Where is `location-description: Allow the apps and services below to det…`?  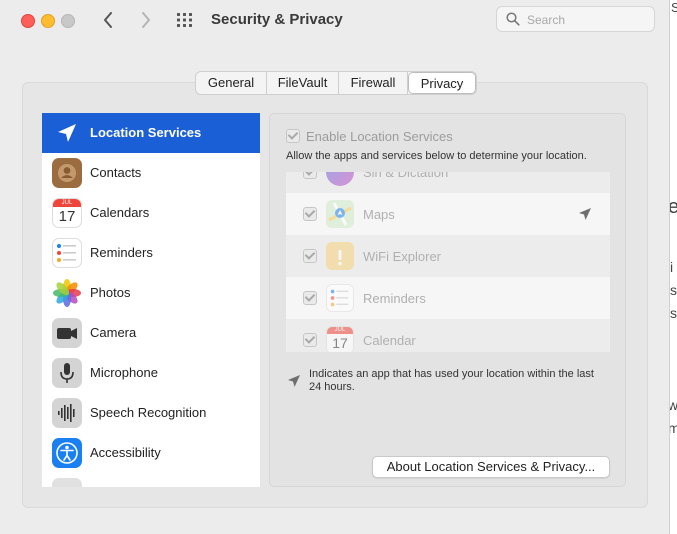
location-description: Allow the apps and services below to det… is located at coordinates (436, 156).